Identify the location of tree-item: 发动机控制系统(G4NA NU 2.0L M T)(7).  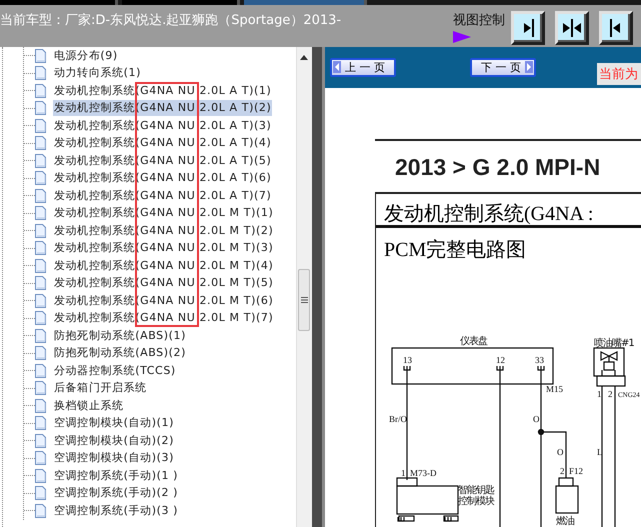
(163, 318).